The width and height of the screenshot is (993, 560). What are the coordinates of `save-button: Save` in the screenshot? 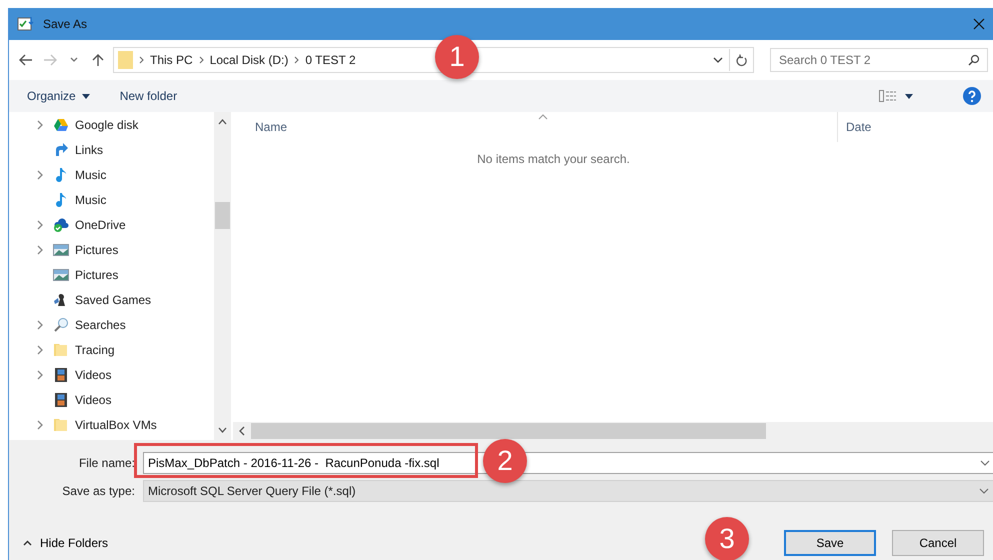 It's located at (830, 543).